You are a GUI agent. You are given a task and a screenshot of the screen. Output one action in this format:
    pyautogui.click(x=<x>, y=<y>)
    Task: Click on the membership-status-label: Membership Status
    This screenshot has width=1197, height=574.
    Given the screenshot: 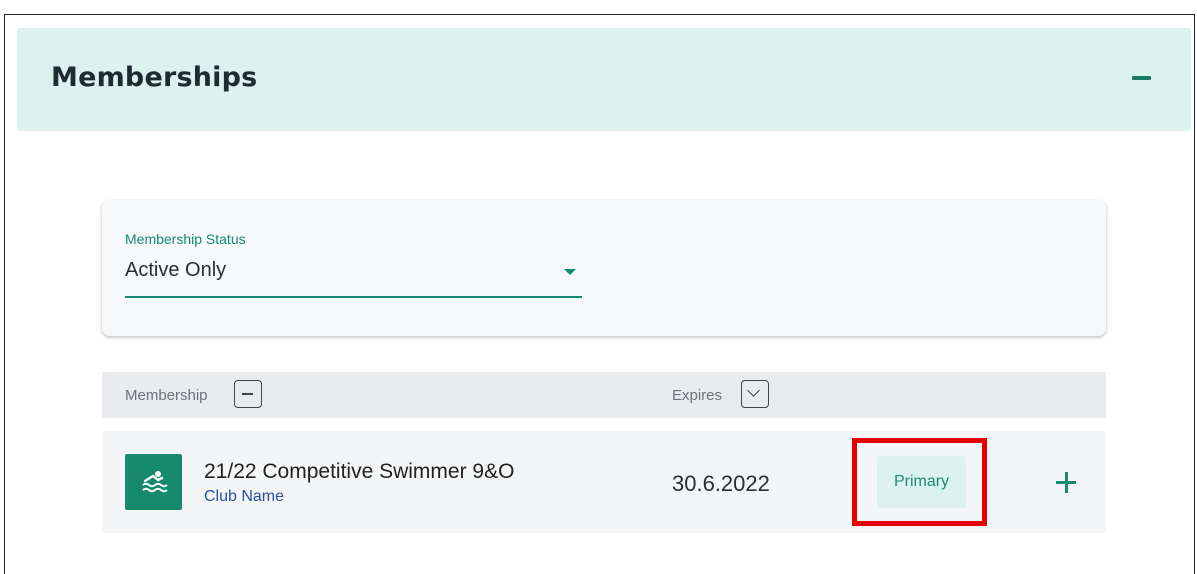 What is the action you would take?
    pyautogui.click(x=185, y=239)
    